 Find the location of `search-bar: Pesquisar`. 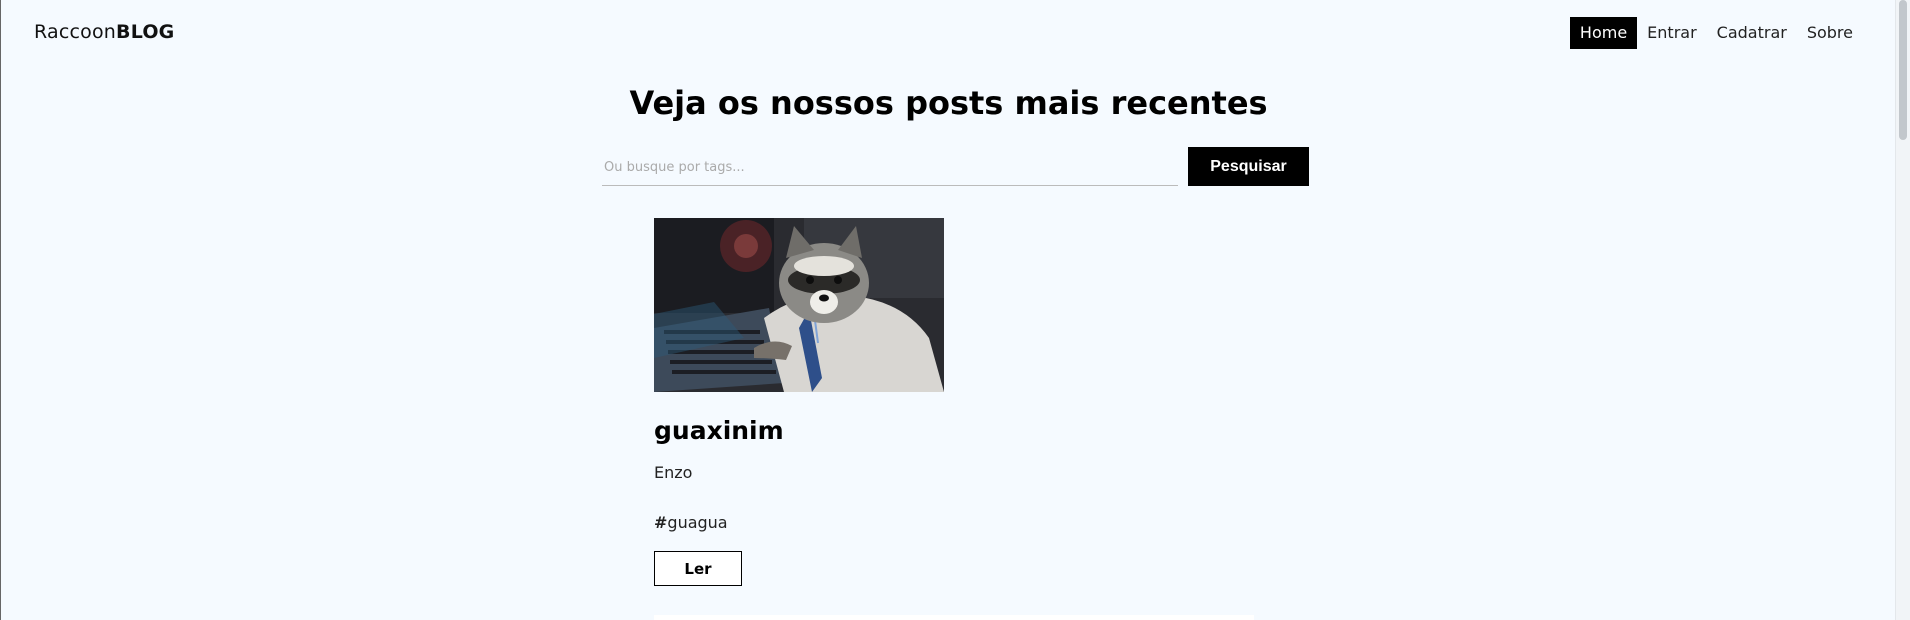

search-bar: Pesquisar is located at coordinates (955, 166).